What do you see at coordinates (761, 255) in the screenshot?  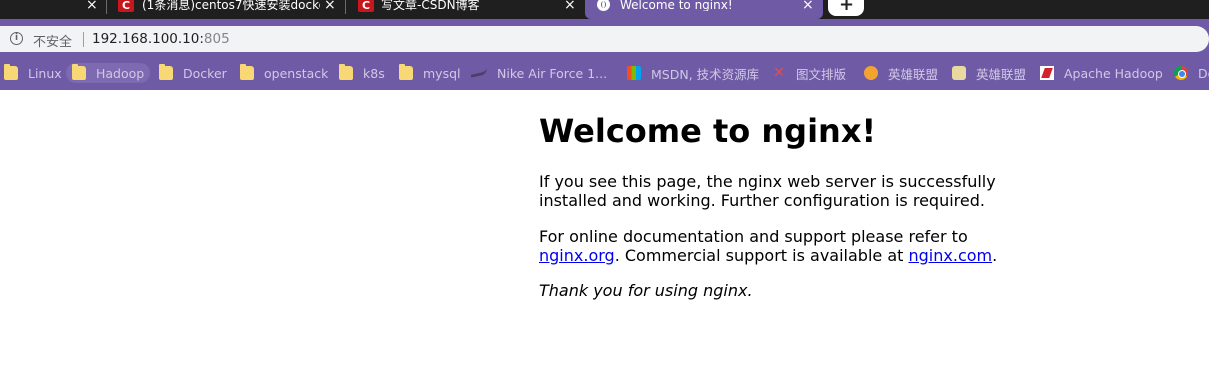 I see `support-text: . Commercial support is available at` at bounding box center [761, 255].